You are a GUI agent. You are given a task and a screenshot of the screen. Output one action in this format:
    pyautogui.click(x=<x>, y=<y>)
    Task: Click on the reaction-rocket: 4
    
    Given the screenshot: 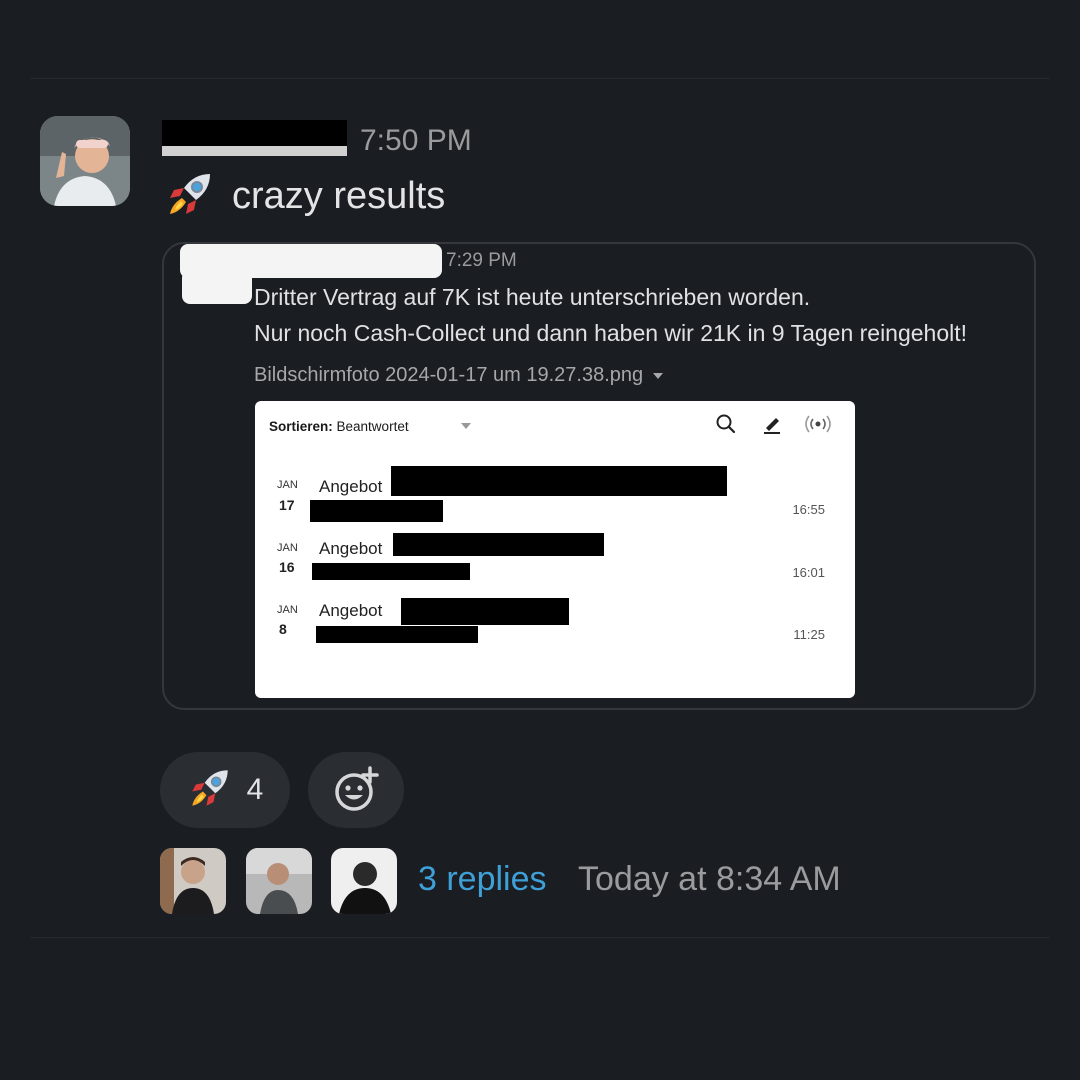 What is the action you would take?
    pyautogui.click(x=225, y=790)
    